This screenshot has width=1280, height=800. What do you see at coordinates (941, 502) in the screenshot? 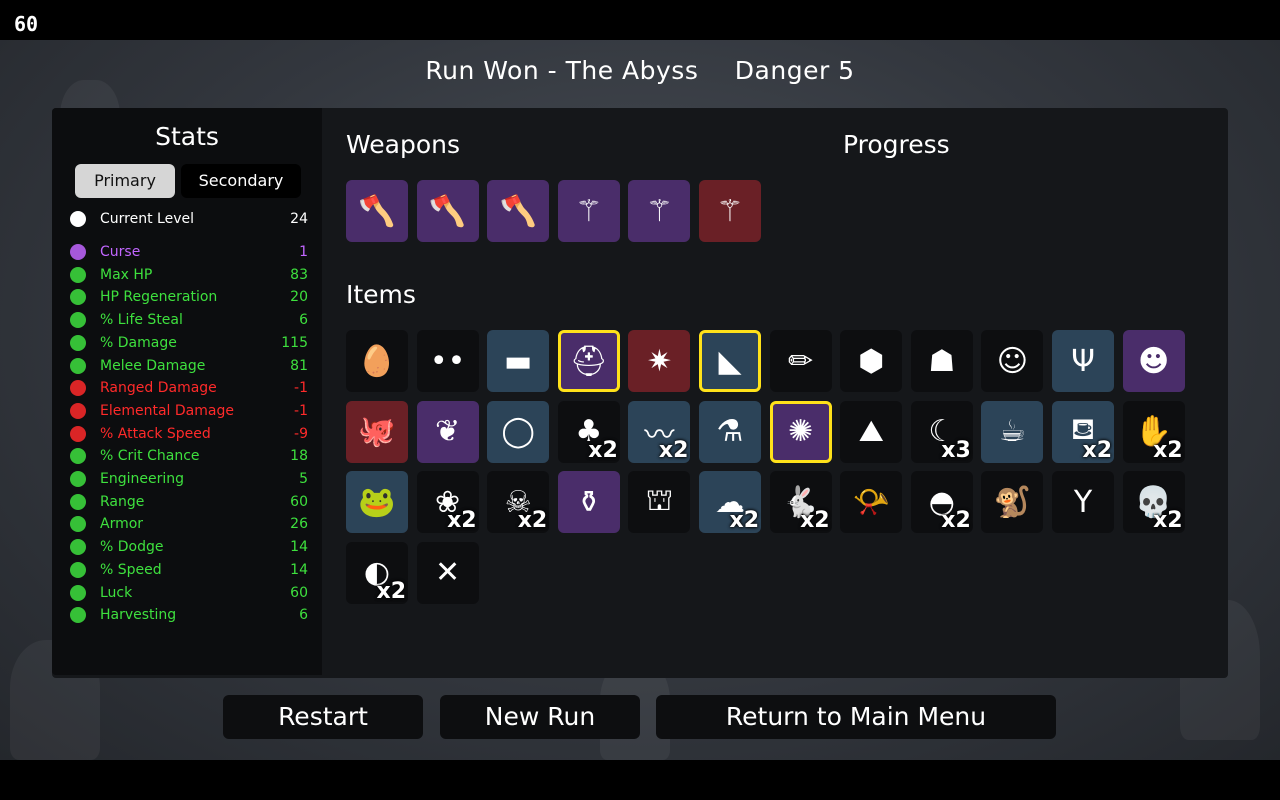
I see `item-slot: ◓ x2` at bounding box center [941, 502].